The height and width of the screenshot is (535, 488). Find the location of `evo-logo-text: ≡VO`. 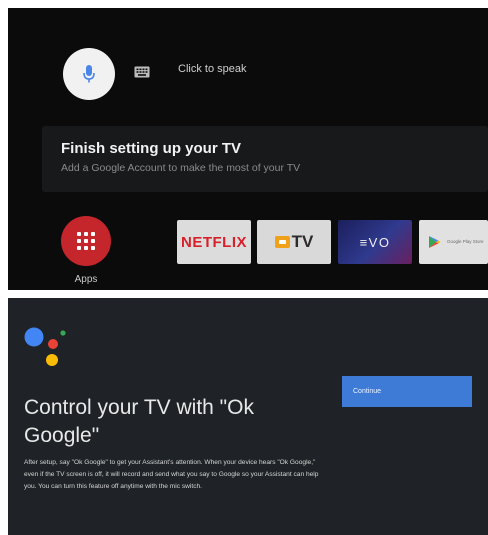

evo-logo-text: ≡VO is located at coordinates (375, 242).